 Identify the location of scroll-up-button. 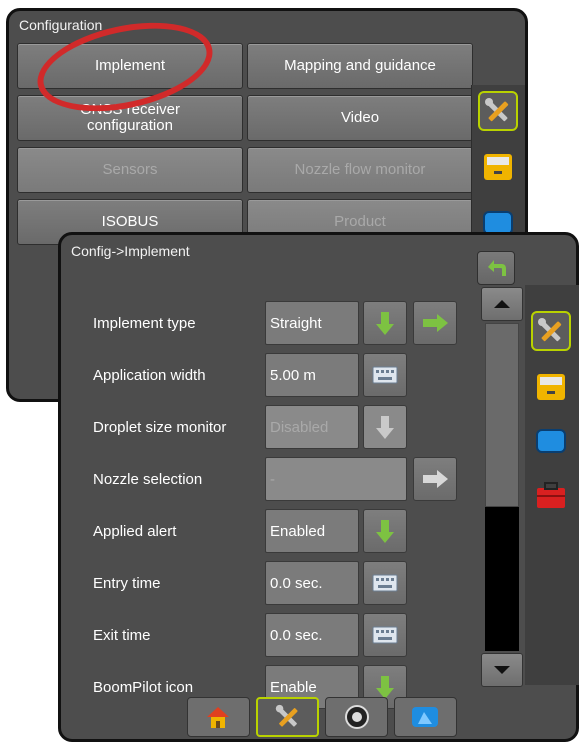
(502, 304).